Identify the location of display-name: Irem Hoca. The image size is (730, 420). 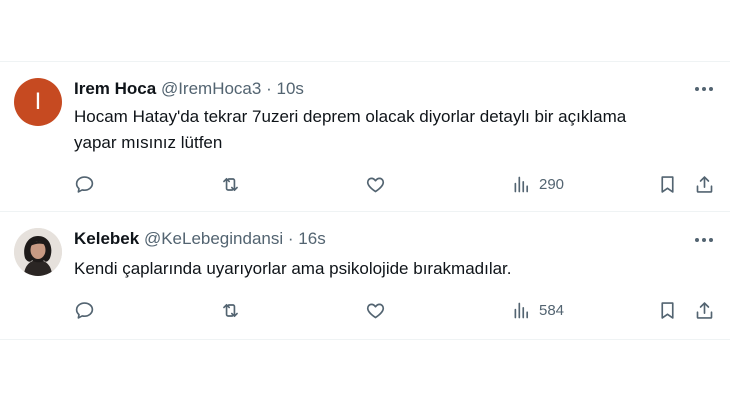
(115, 88).